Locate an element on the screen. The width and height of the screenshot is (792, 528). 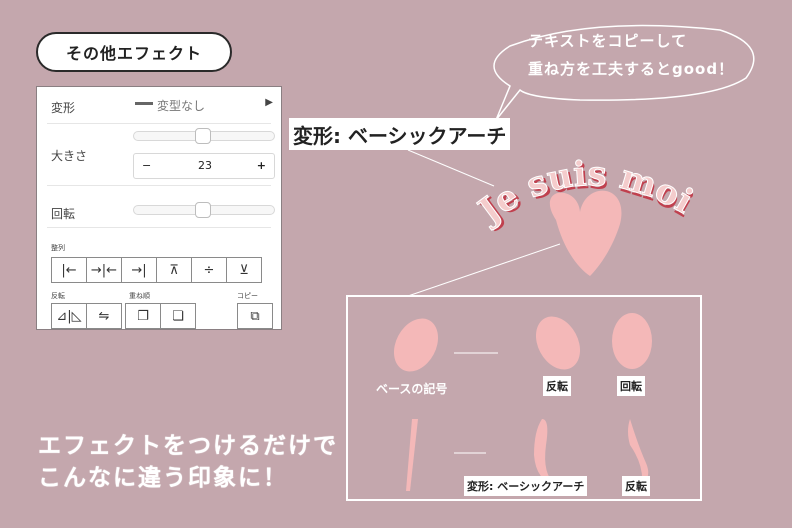
rotate-tag: 回転 is located at coordinates (631, 386).